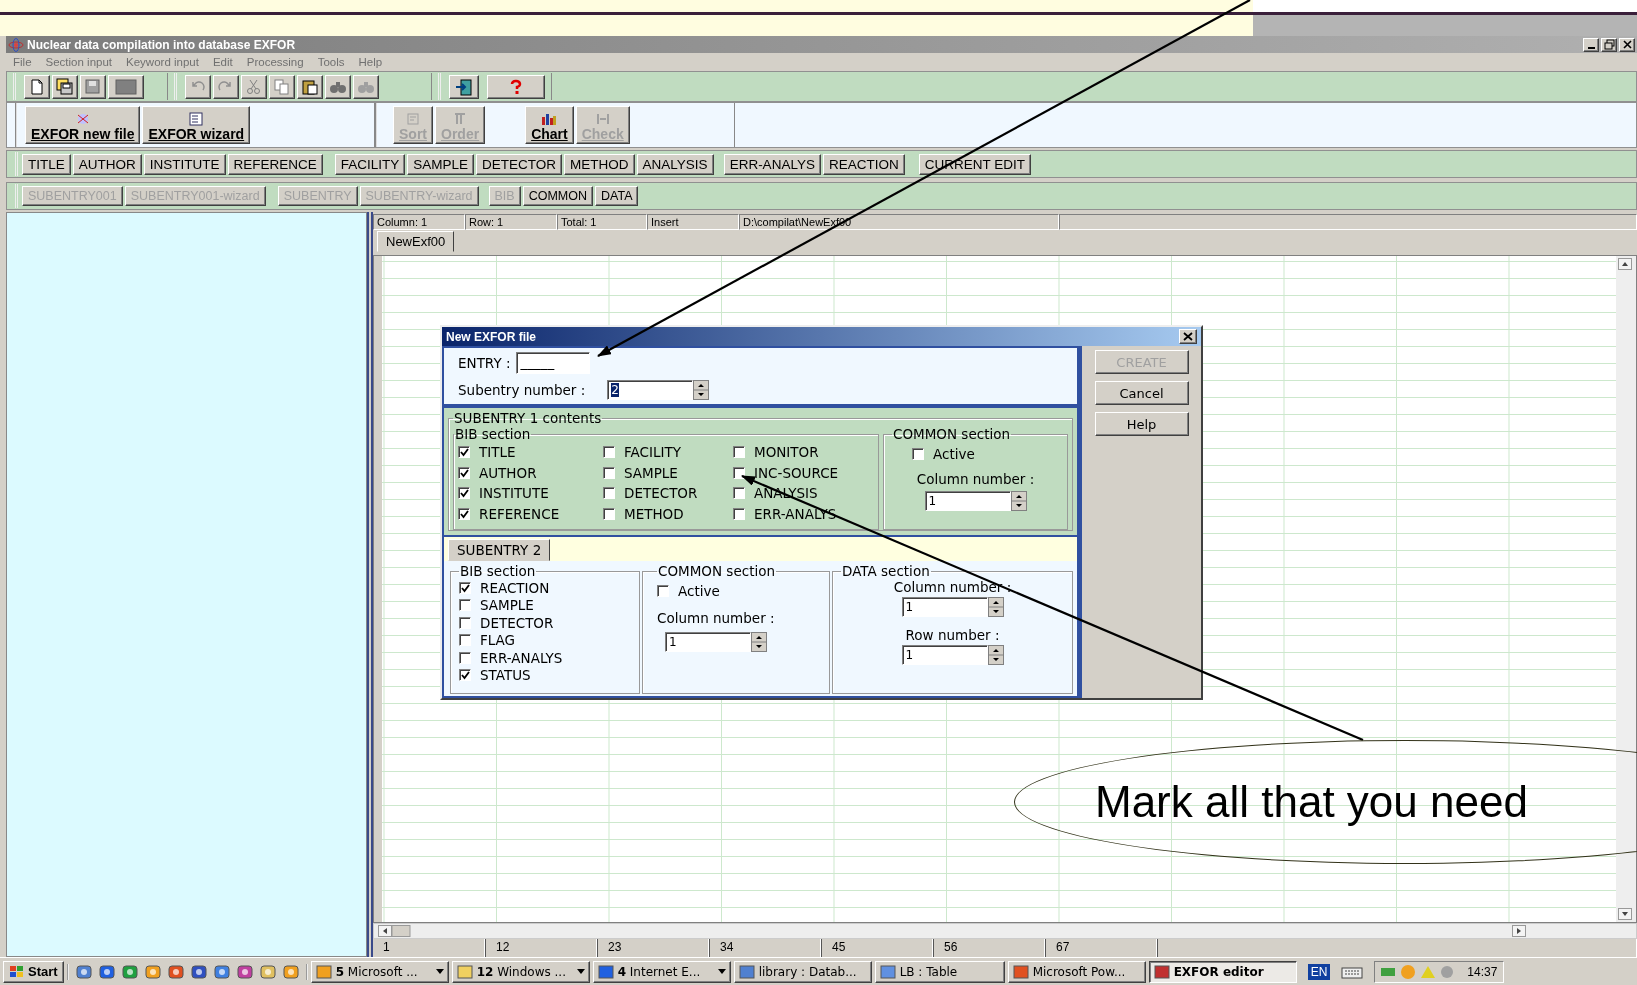  What do you see at coordinates (93, 86) in the screenshot?
I see `save-button` at bounding box center [93, 86].